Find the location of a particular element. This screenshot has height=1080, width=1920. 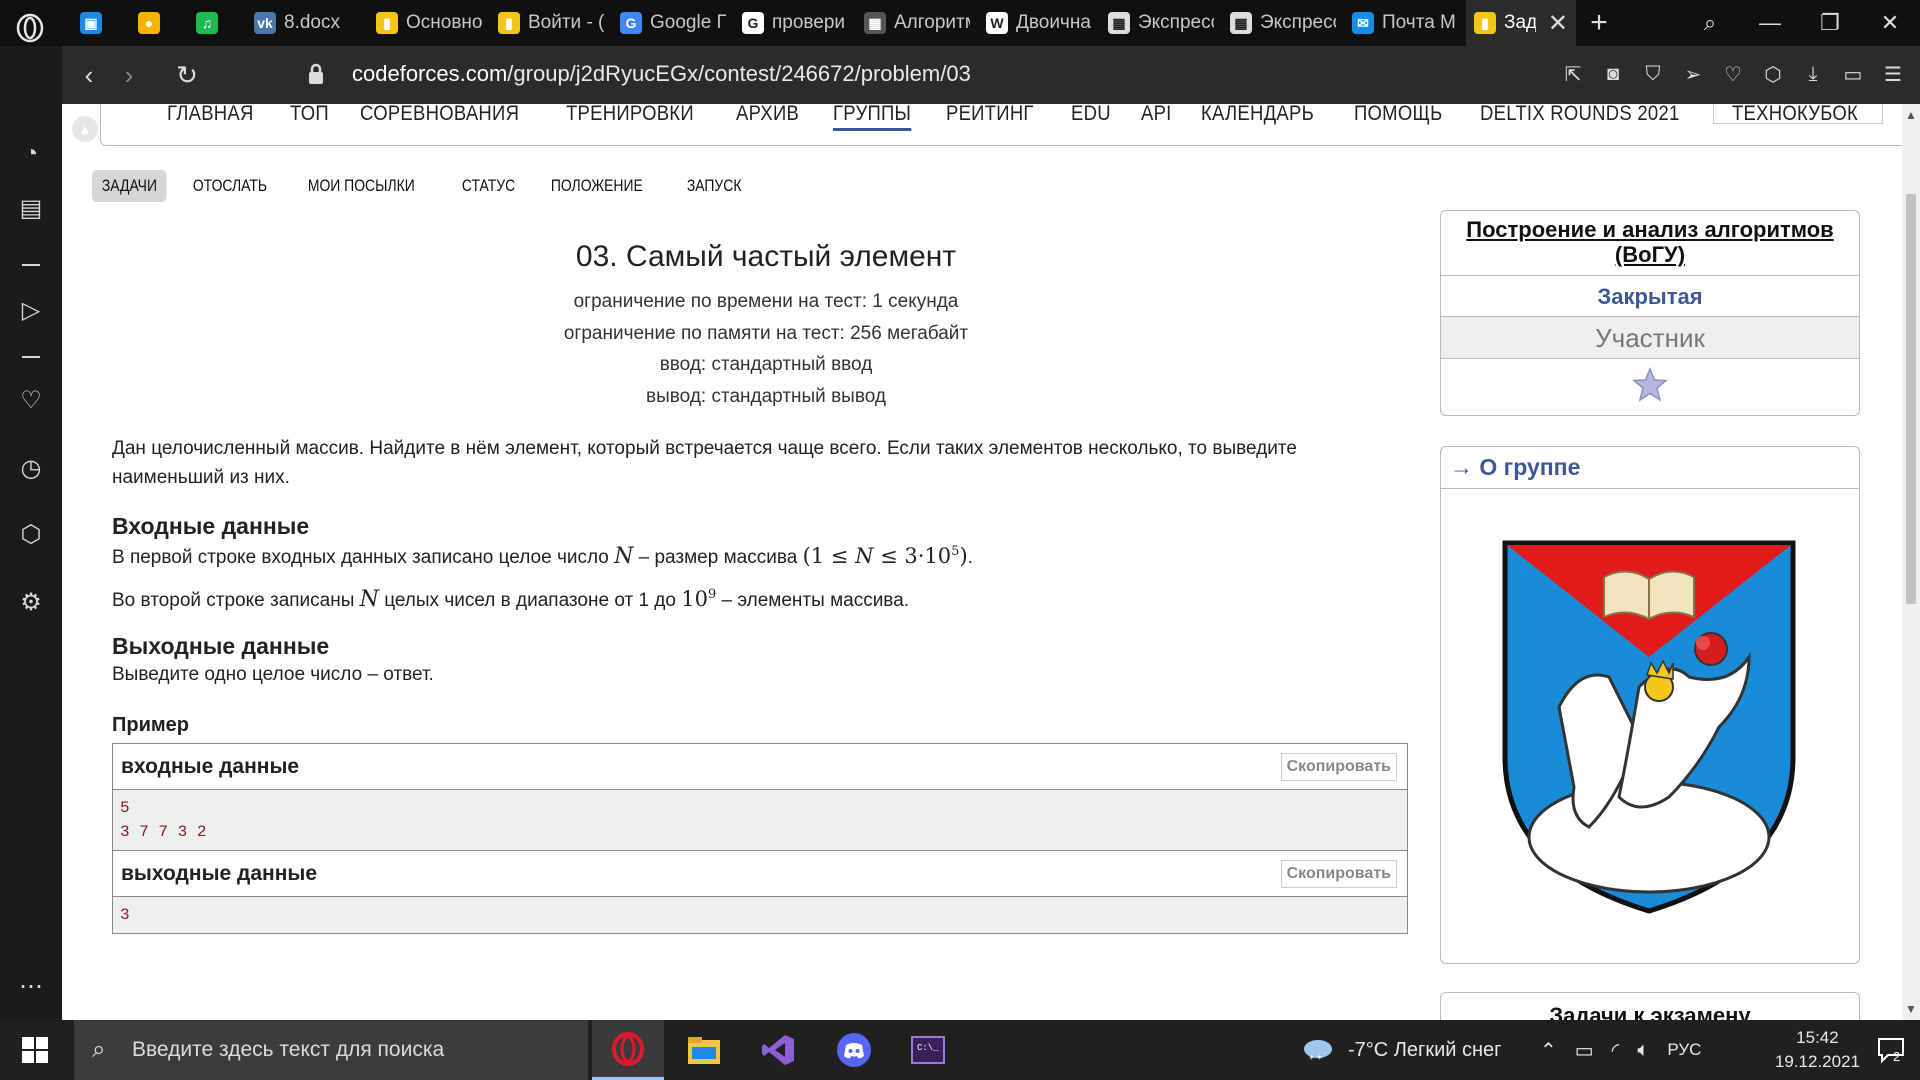

scroll-up-icon: ▲ is located at coordinates (1911, 115).